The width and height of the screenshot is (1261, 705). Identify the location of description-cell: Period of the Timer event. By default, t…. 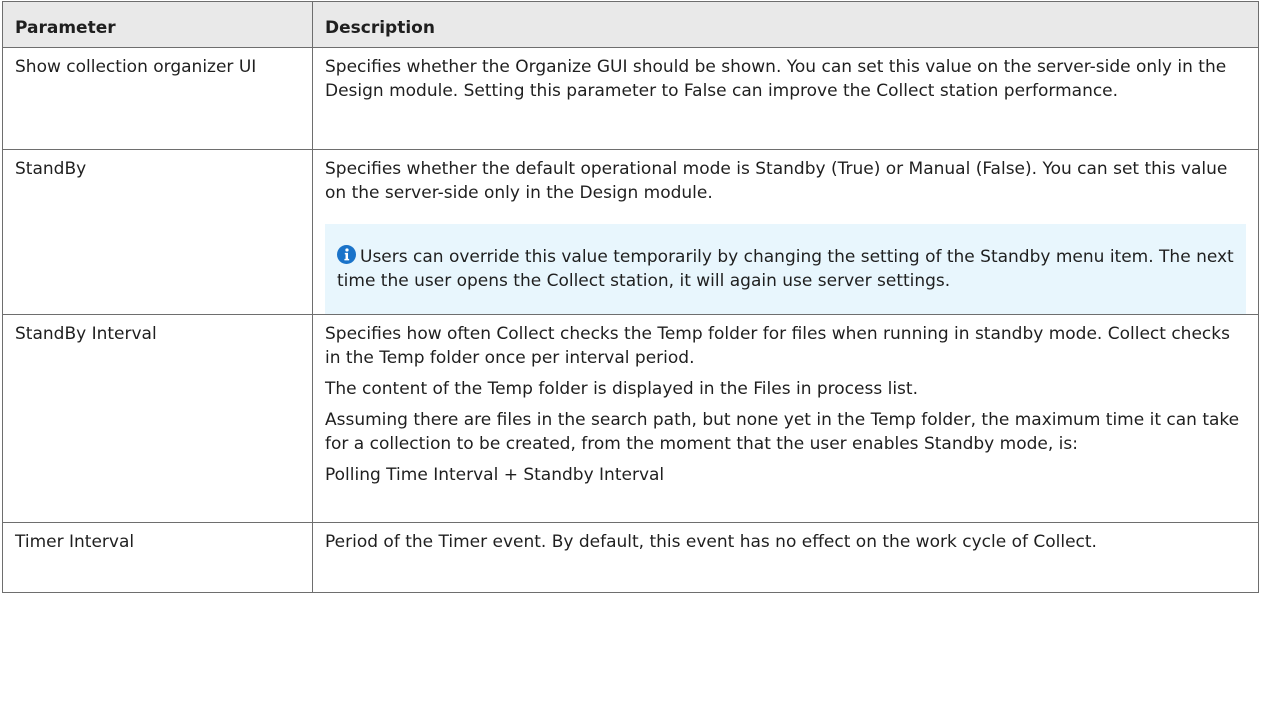
(785, 557).